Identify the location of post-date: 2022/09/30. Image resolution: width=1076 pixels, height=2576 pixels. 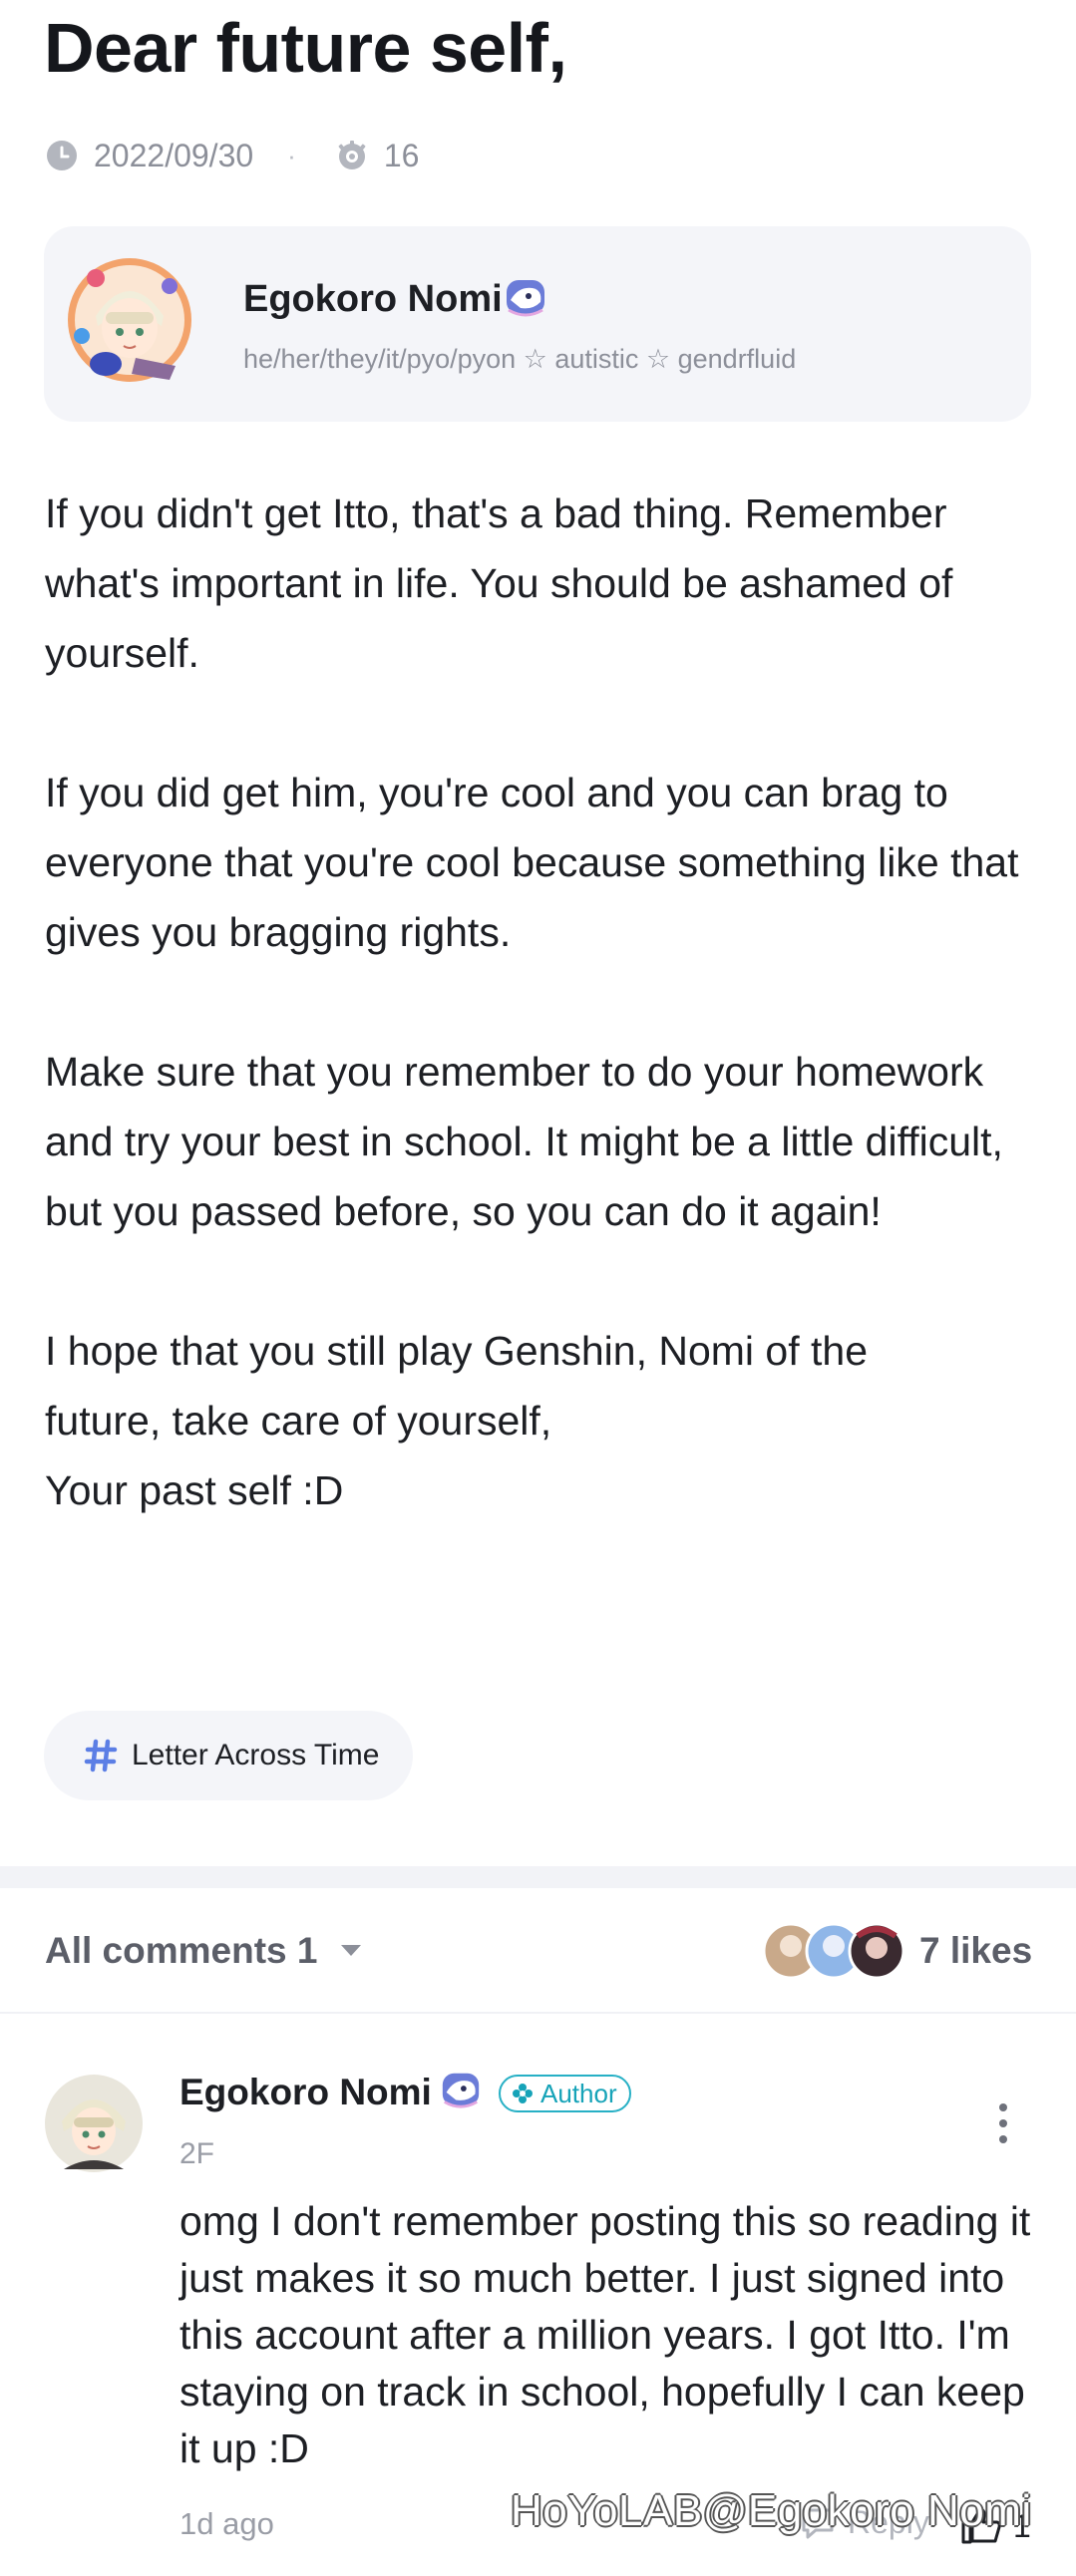
(174, 155).